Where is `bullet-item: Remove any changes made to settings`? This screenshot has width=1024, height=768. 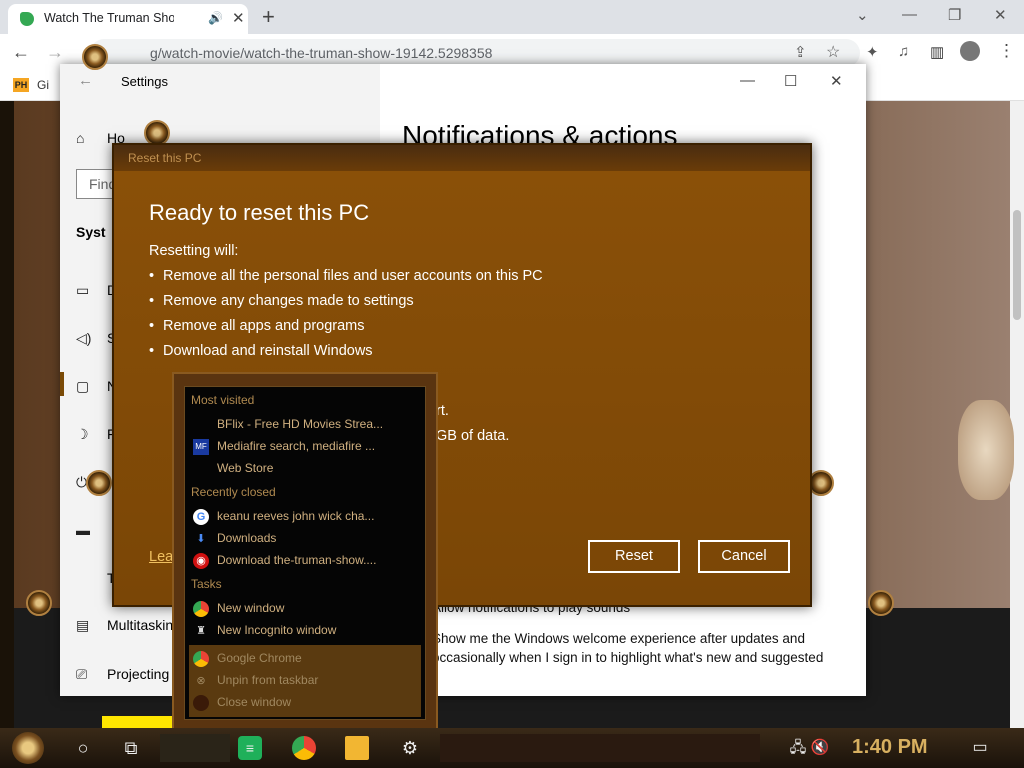 bullet-item: Remove any changes made to settings is located at coordinates (288, 301).